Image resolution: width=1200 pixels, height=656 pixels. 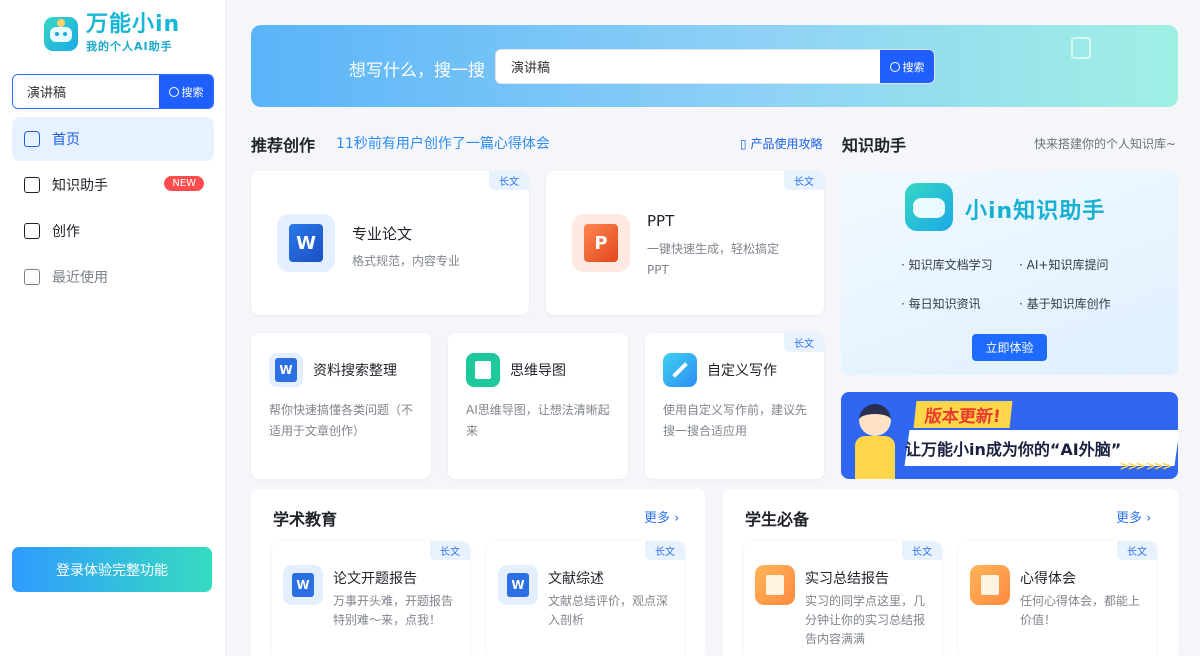 What do you see at coordinates (786, 144) in the screenshot?
I see `guide-link-label: 产品使用攻略` at bounding box center [786, 144].